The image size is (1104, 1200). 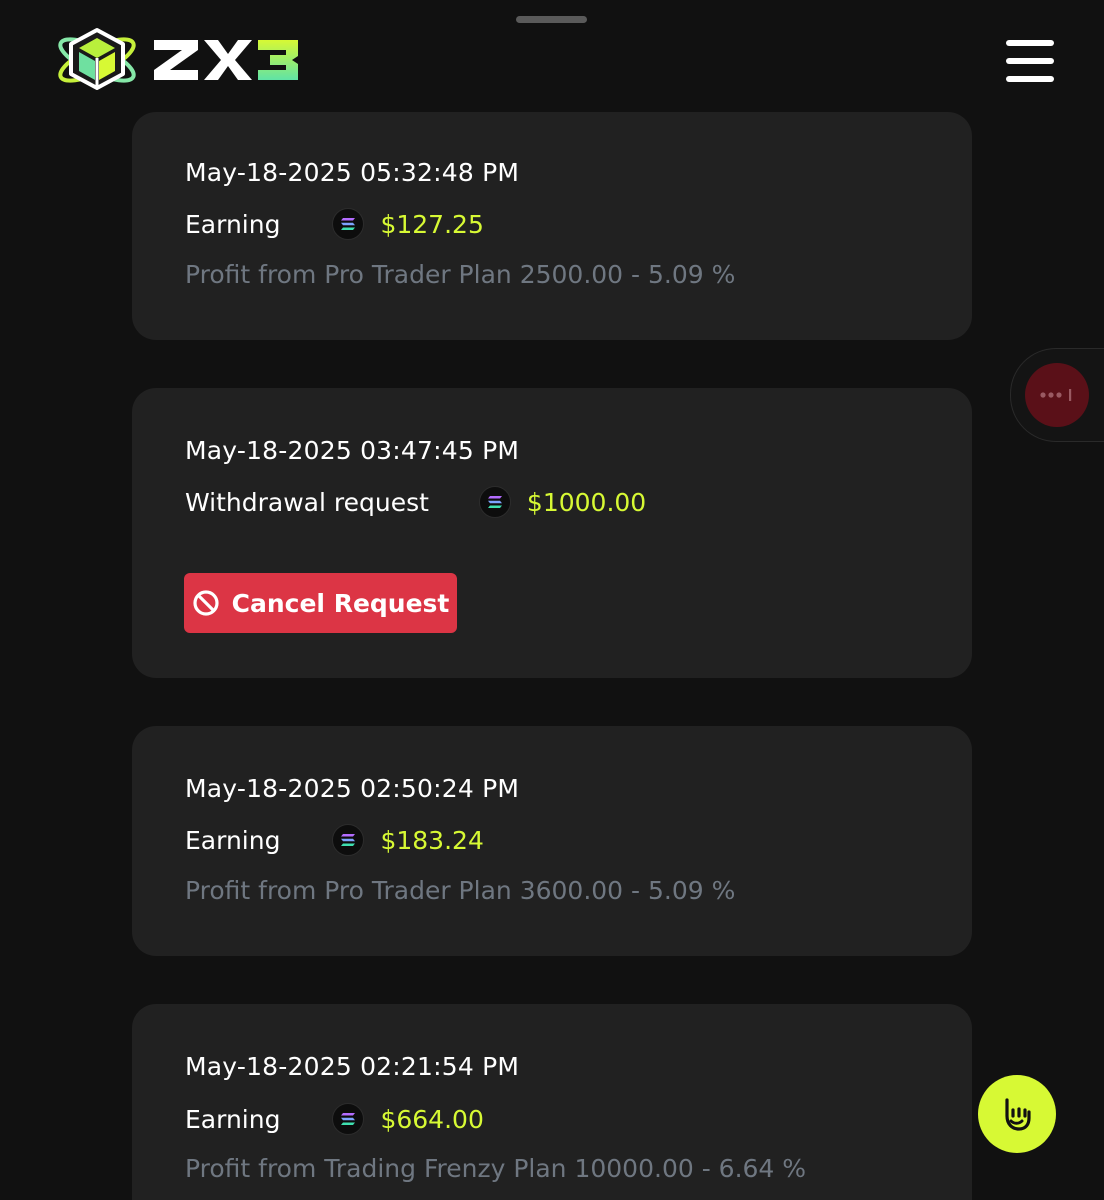 I want to click on transaction-row: Earning $127.25, so click(x=334, y=224).